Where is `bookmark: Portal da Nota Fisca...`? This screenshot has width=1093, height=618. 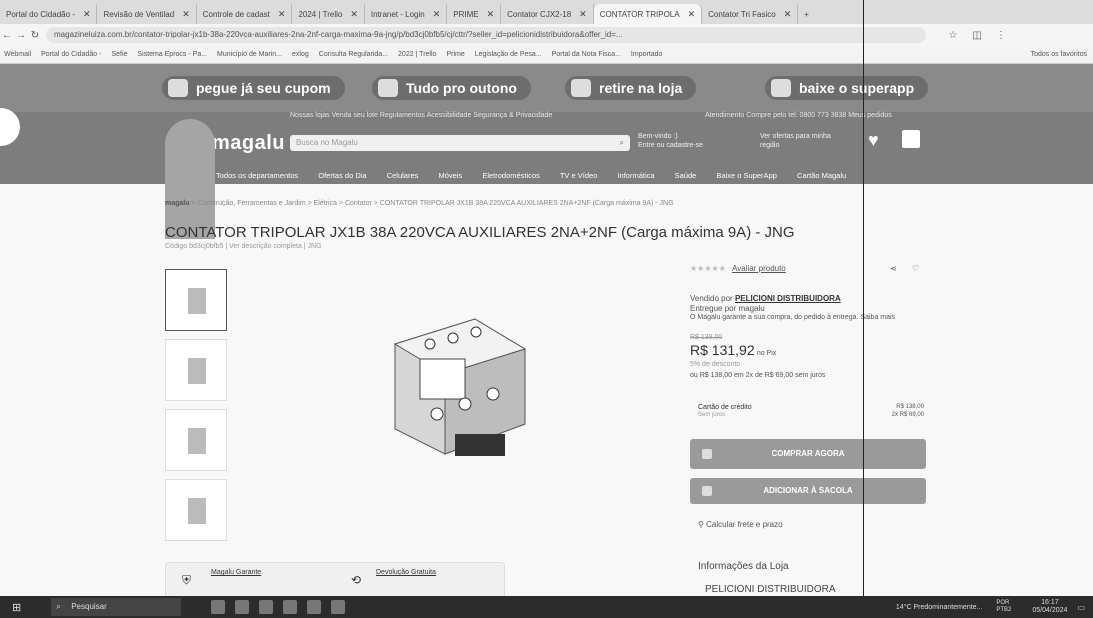
bookmark: Portal da Nota Fisca... is located at coordinates (586, 54).